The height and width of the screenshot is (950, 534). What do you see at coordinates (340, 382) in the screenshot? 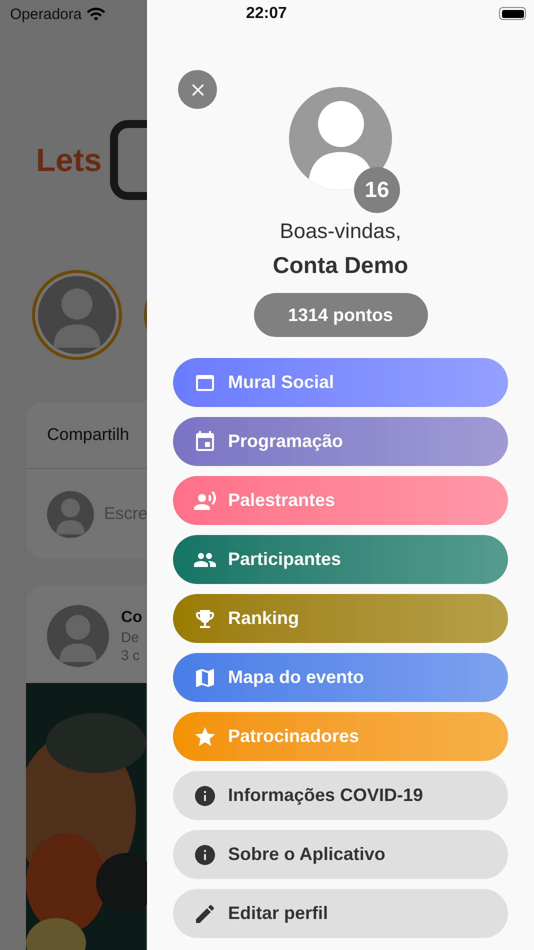
I see `menu-item: Mural Social` at bounding box center [340, 382].